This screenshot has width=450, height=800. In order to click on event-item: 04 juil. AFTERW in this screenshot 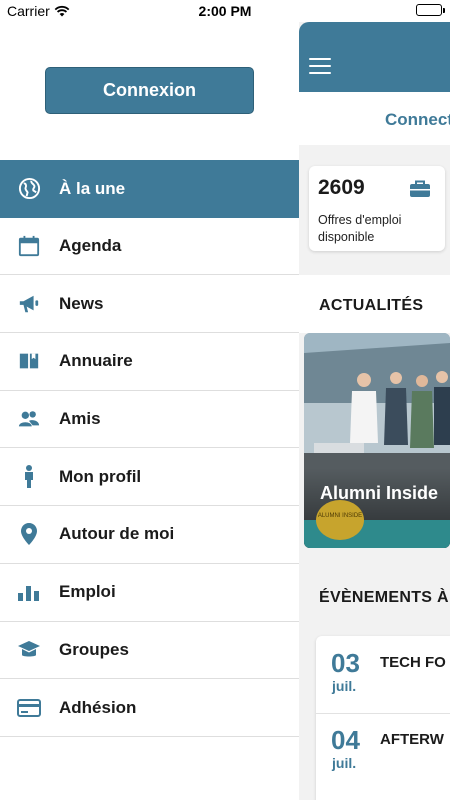, I will do `click(383, 751)`.